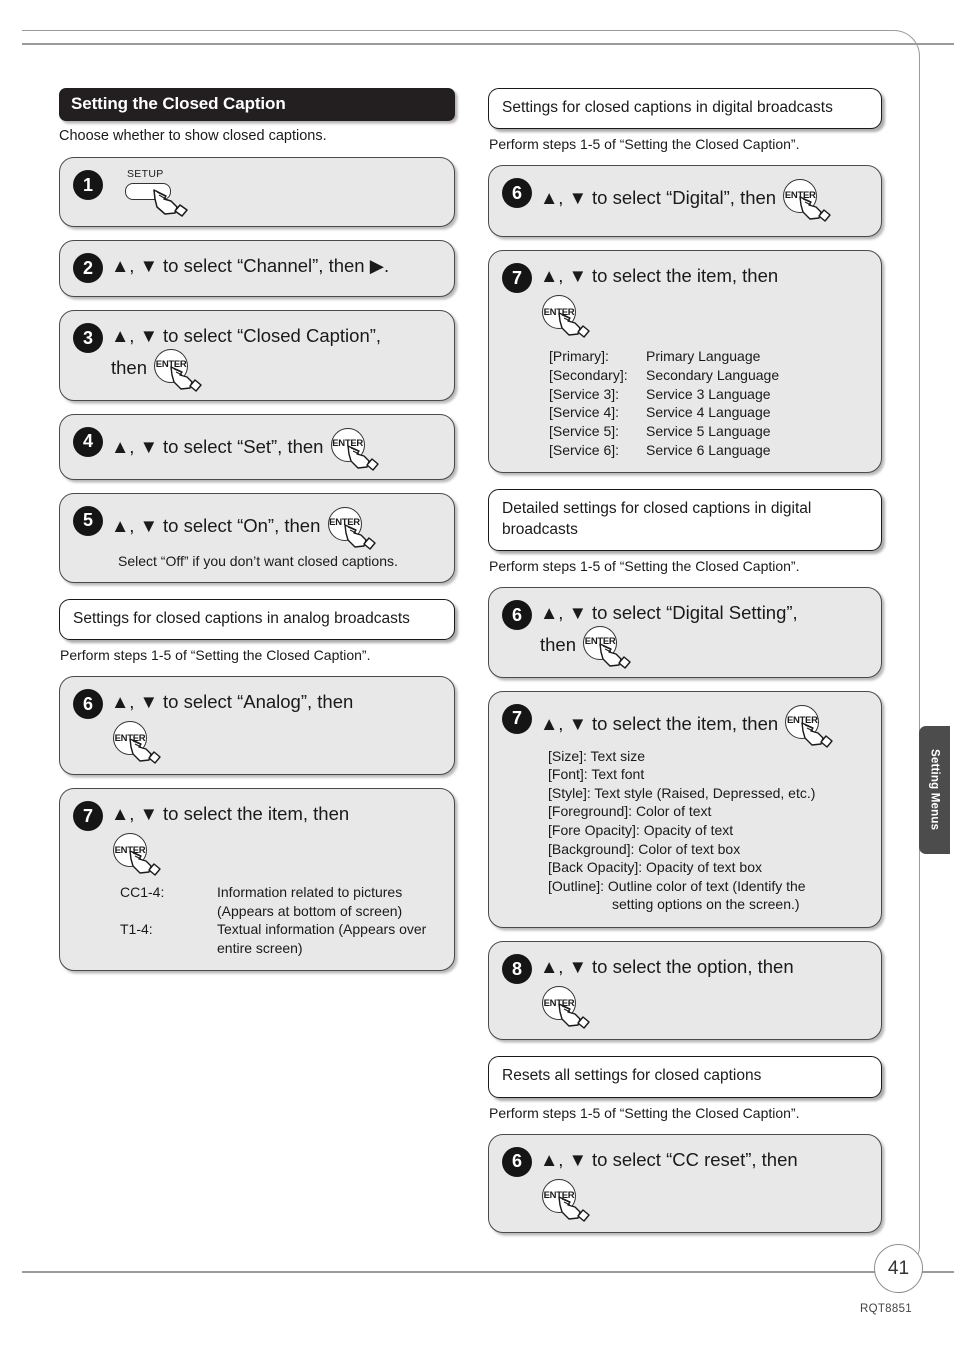  I want to click on page-number: 41, so click(898, 1268).